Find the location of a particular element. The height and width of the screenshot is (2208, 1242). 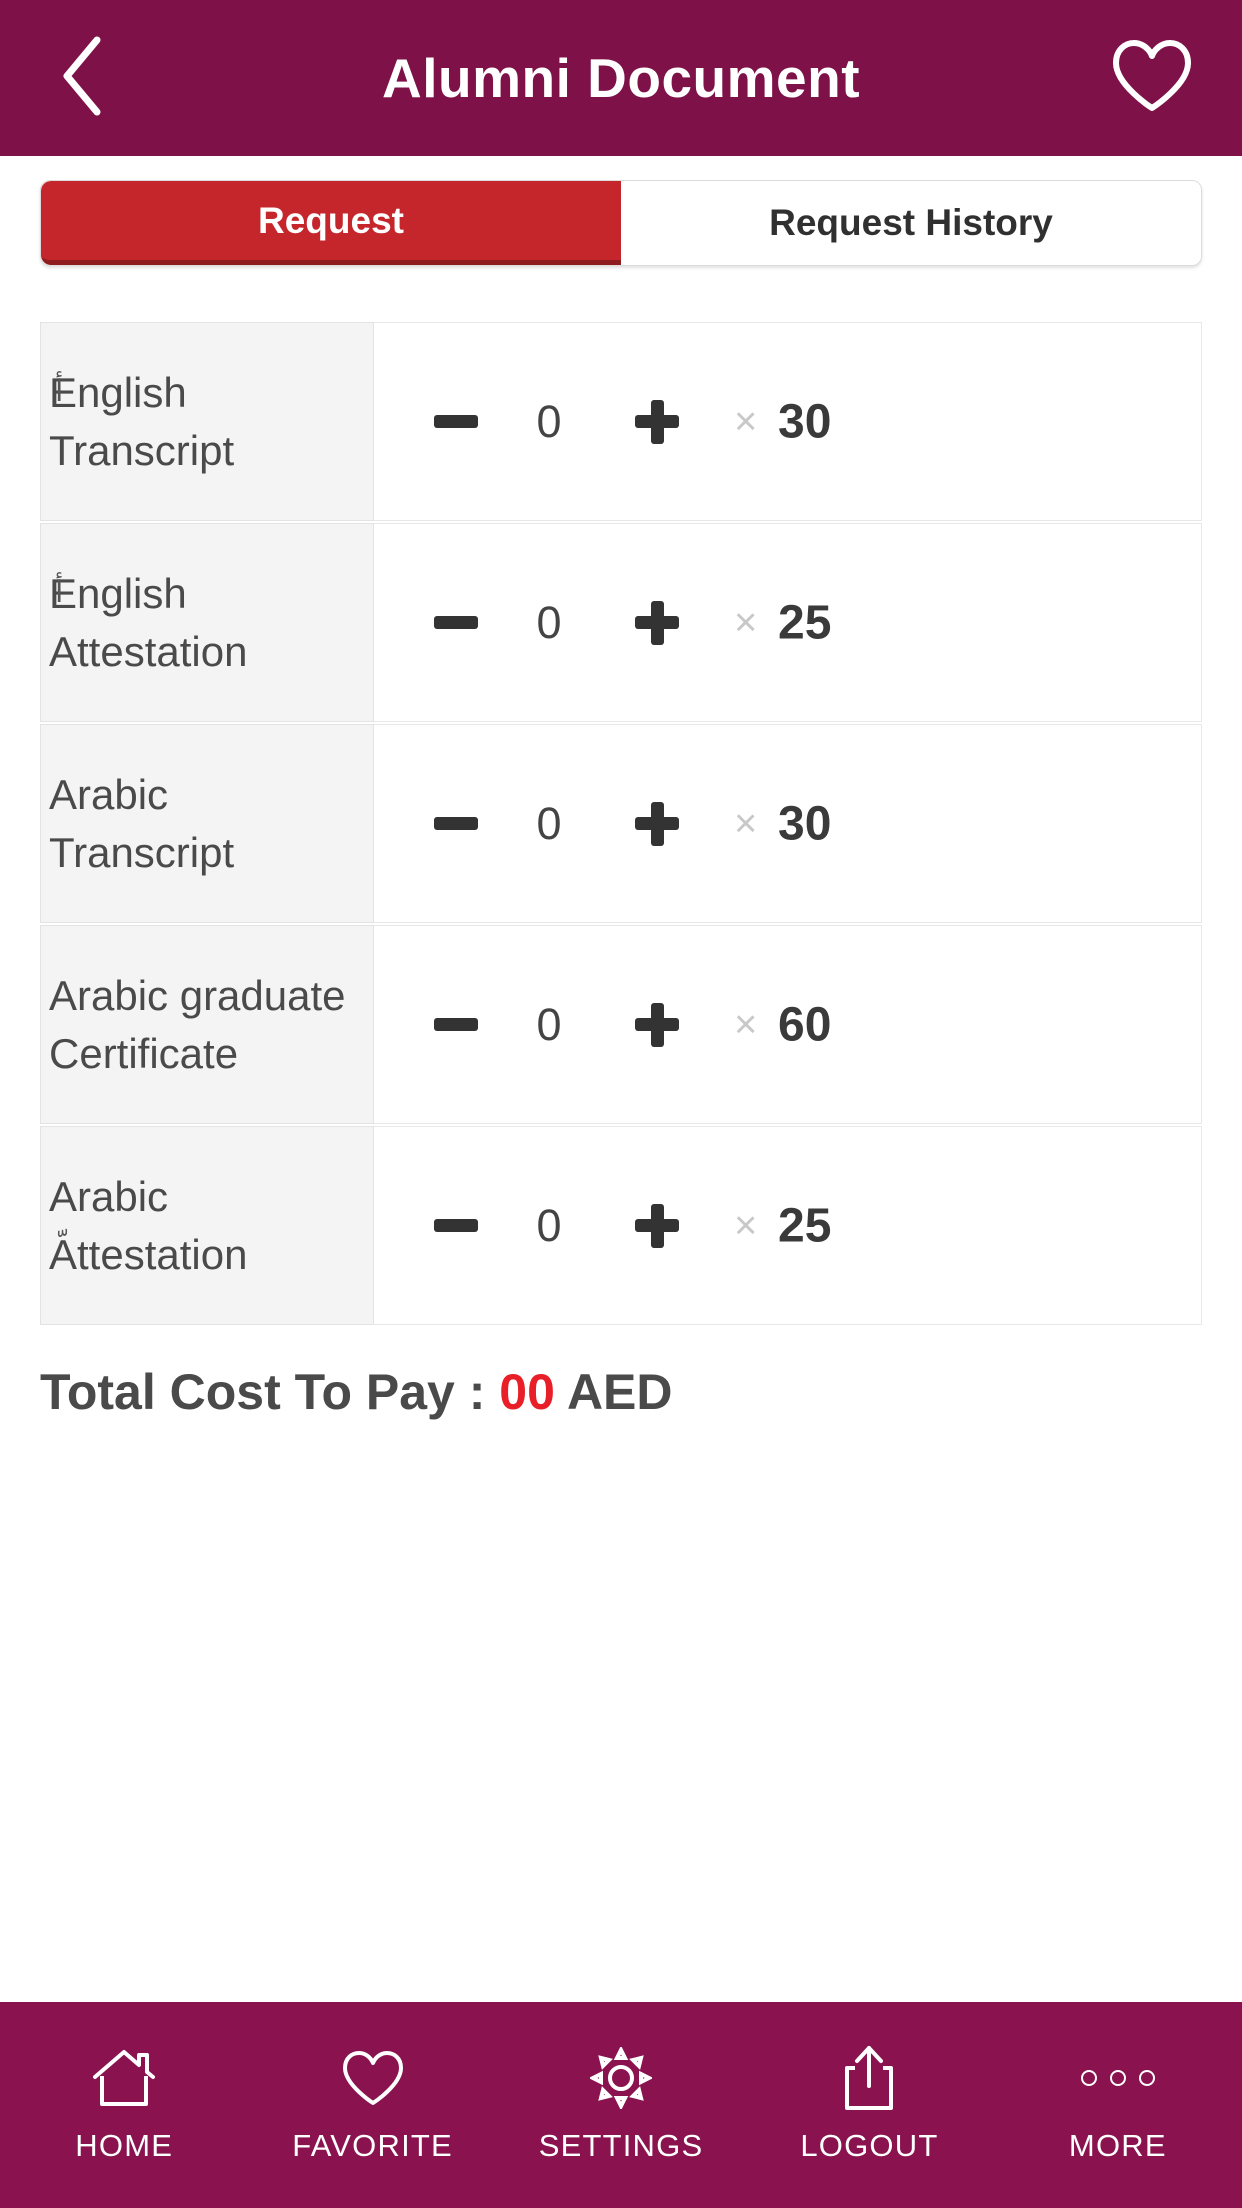

total-cost-row: Total Cost To Pay : 00 AED is located at coordinates (621, 1374).